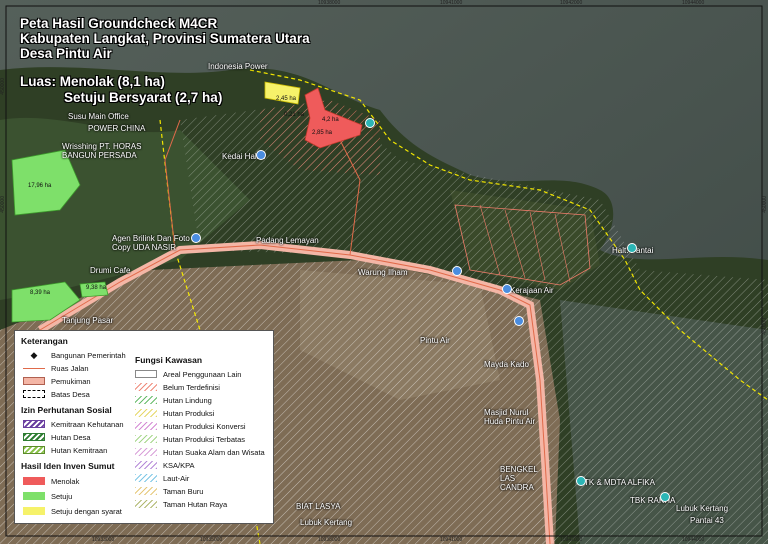  What do you see at coordinates (519, 478) in the screenshot?
I see `place-label: BENGKEL LAS CANDRA` at bounding box center [519, 478].